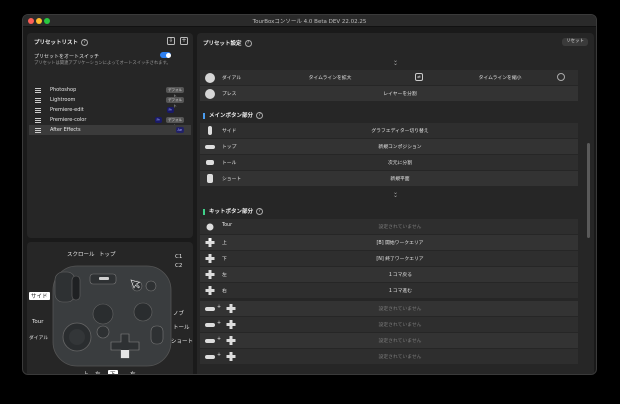 This screenshot has height=404, width=620. What do you see at coordinates (86, 373) in the screenshot?
I see `label-up: 上` at bounding box center [86, 373].